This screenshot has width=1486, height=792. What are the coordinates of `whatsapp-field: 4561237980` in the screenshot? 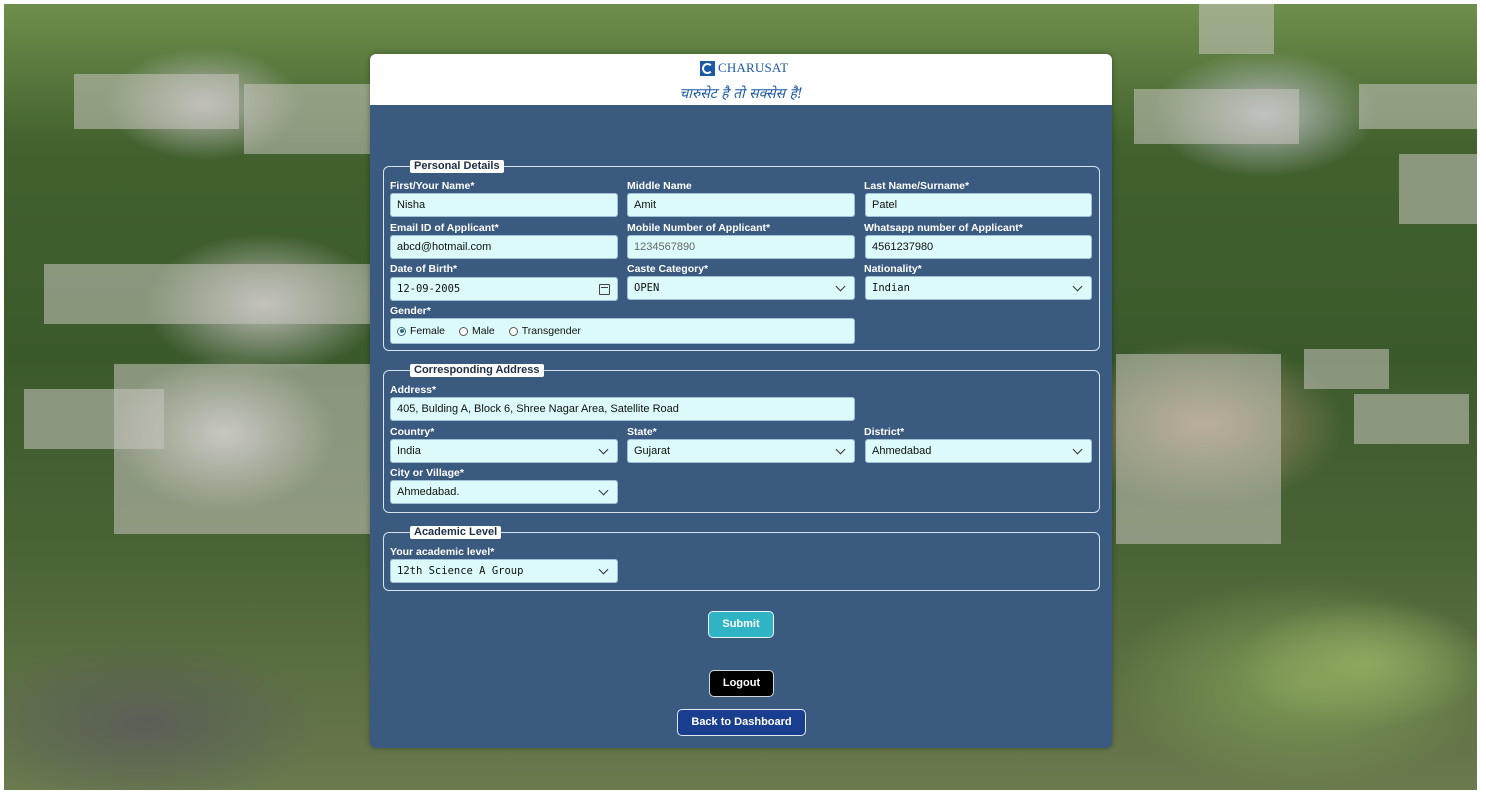 It's located at (978, 247).